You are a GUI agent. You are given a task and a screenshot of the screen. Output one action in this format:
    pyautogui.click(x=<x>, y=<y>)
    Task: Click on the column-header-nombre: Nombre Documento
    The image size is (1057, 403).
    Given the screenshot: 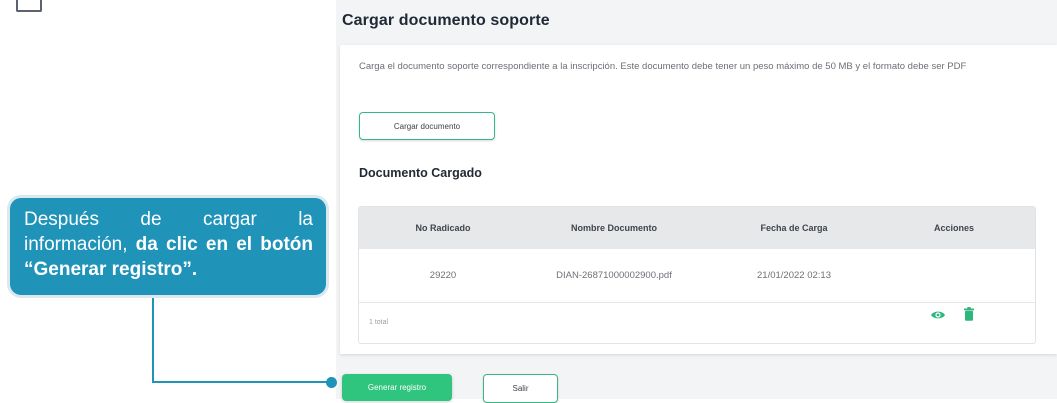 What is the action you would take?
    pyautogui.click(x=614, y=228)
    